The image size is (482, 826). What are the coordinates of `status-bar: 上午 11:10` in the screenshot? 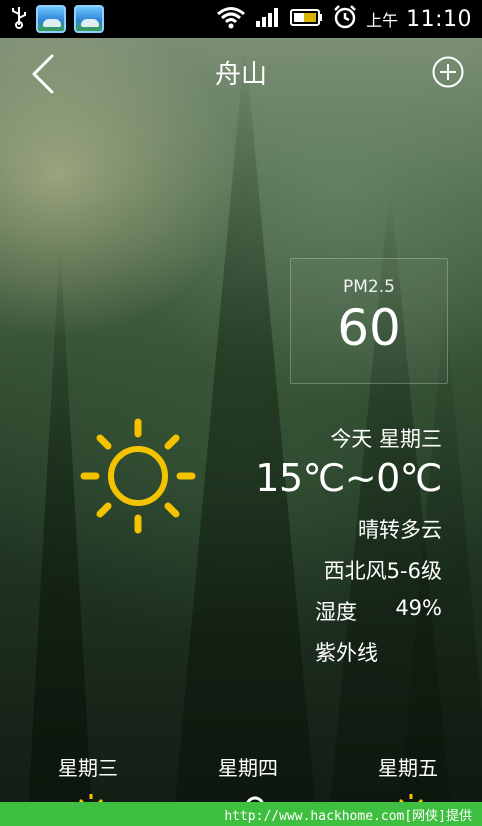 It's located at (241, 19).